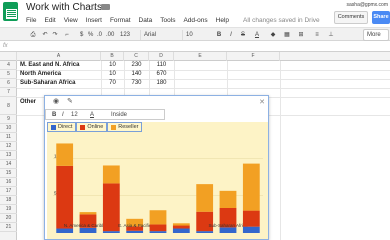  What do you see at coordinates (8, 65) in the screenshot?
I see `row-header: 4` at bounding box center [8, 65].